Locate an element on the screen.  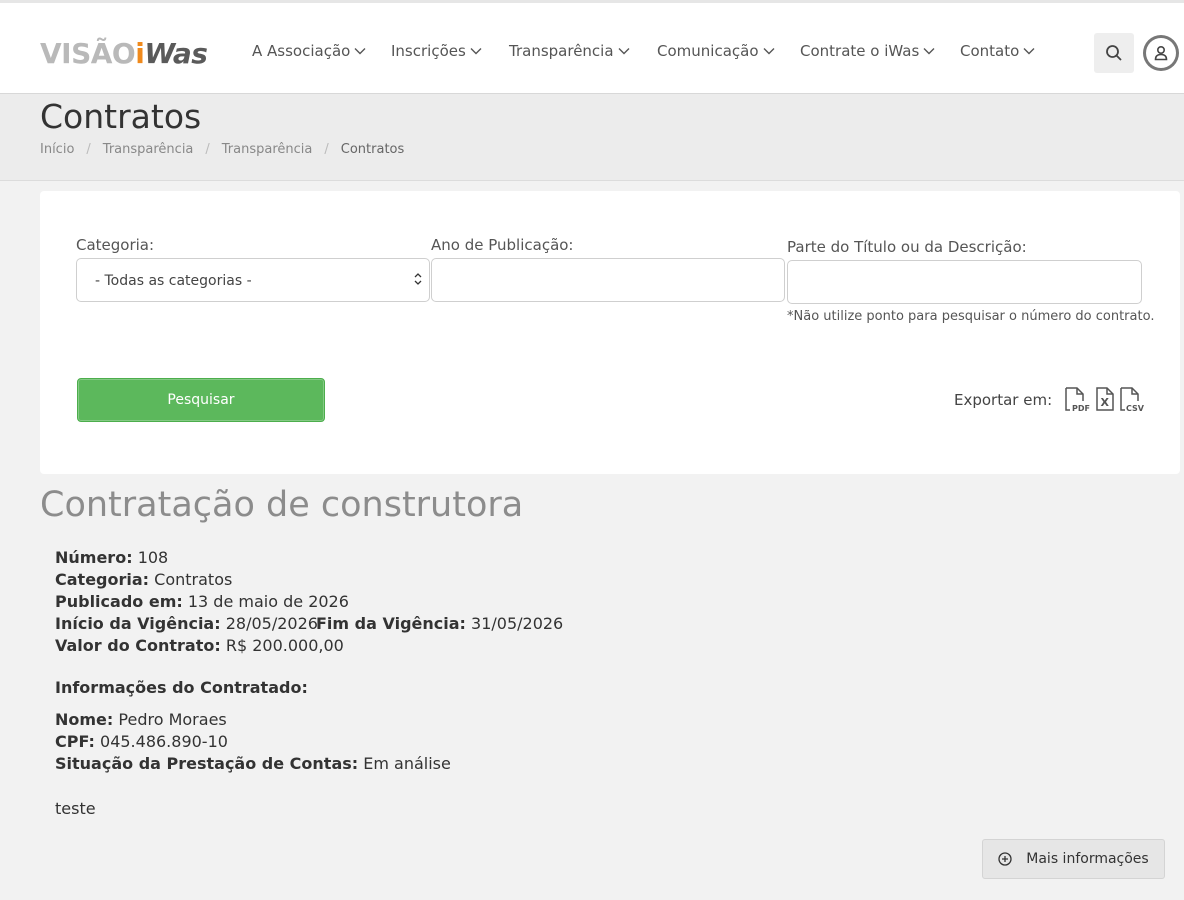
search-button is located at coordinates (1114, 53).